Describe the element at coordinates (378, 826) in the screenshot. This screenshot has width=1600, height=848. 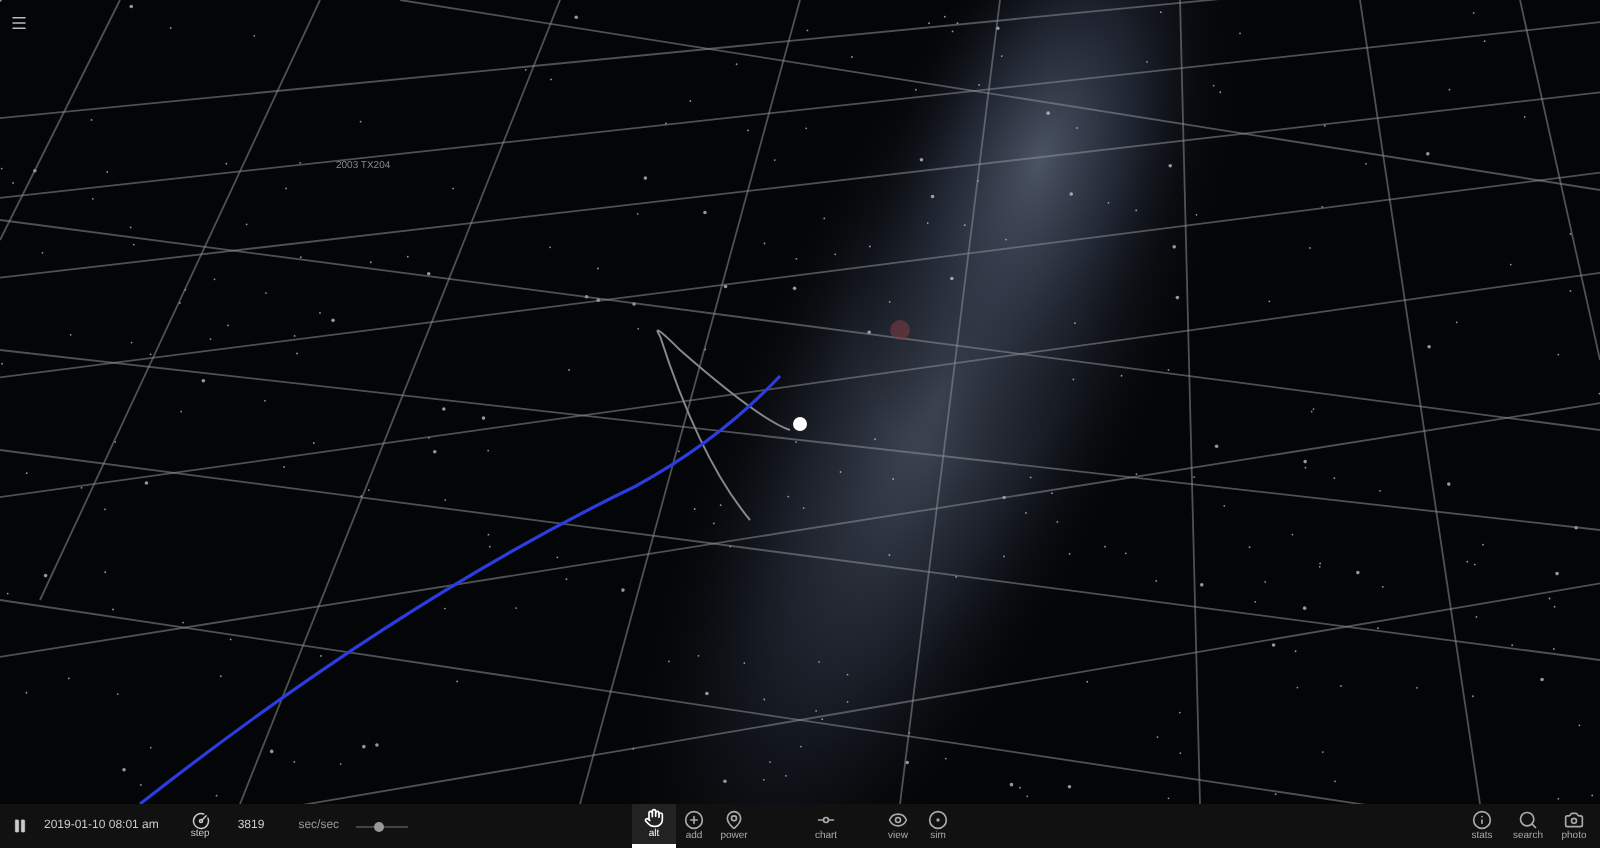
I see `slider-thumb` at that location.